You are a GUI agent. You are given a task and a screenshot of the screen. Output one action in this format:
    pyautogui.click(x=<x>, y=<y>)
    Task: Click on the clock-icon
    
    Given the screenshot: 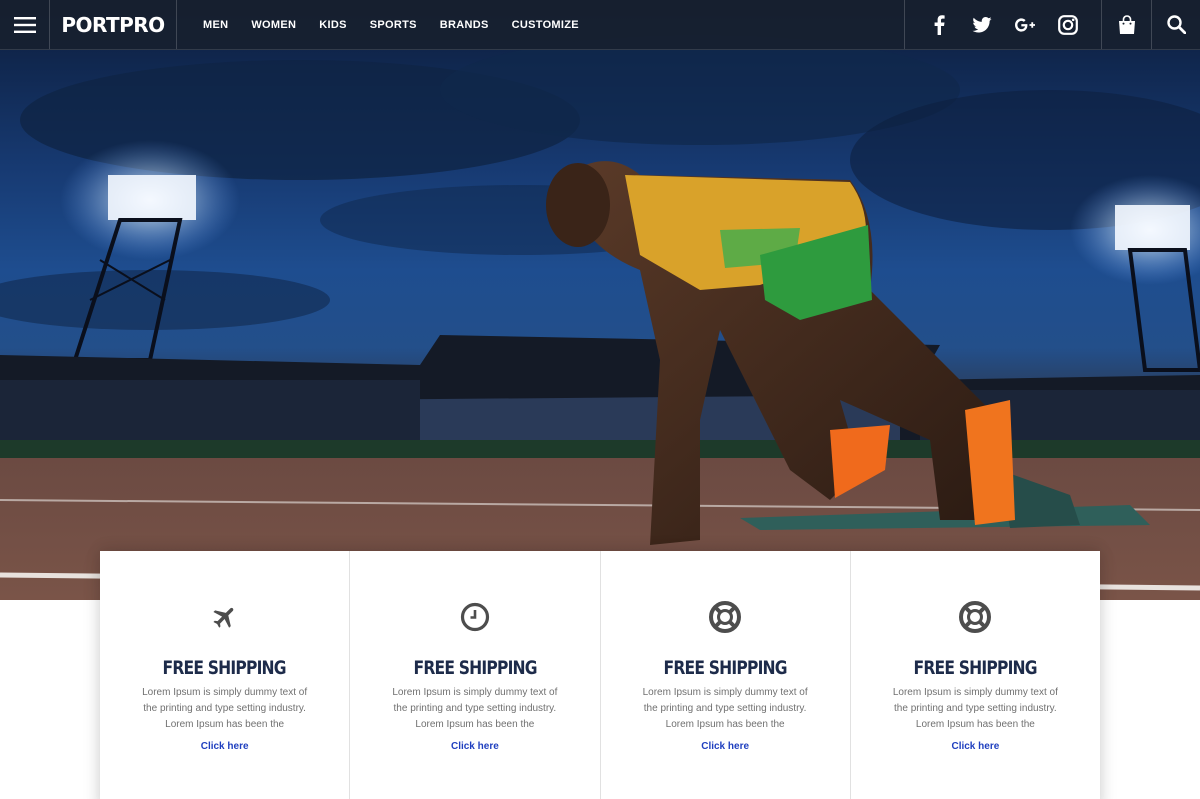 What is the action you would take?
    pyautogui.click(x=474, y=617)
    